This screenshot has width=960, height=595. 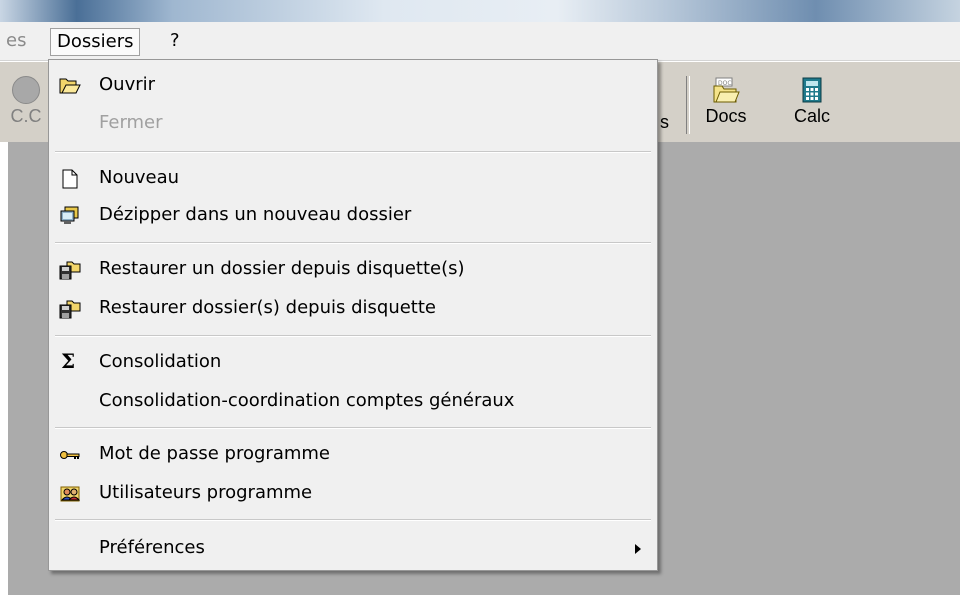 What do you see at coordinates (480, 41) in the screenshot?
I see `menu-bar: es Dossiers ?` at bounding box center [480, 41].